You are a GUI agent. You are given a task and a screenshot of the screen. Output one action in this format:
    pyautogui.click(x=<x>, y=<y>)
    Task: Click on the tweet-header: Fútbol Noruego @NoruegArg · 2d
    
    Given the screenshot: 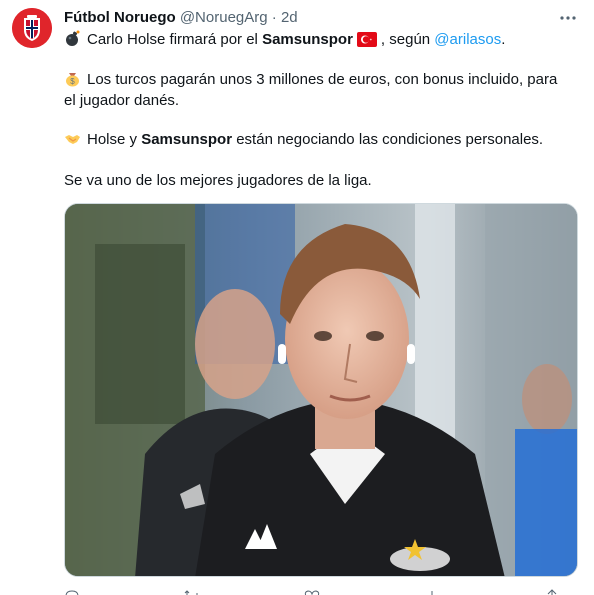 What is the action you would take?
    pyautogui.click(x=181, y=18)
    